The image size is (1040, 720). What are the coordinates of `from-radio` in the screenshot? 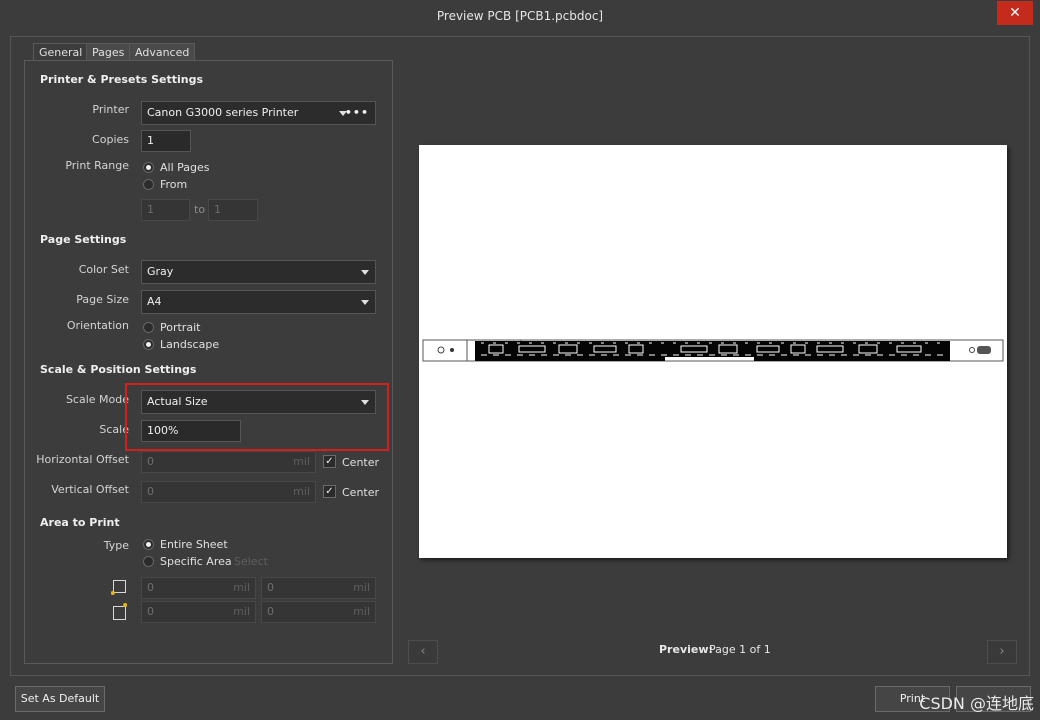 It's located at (148, 184).